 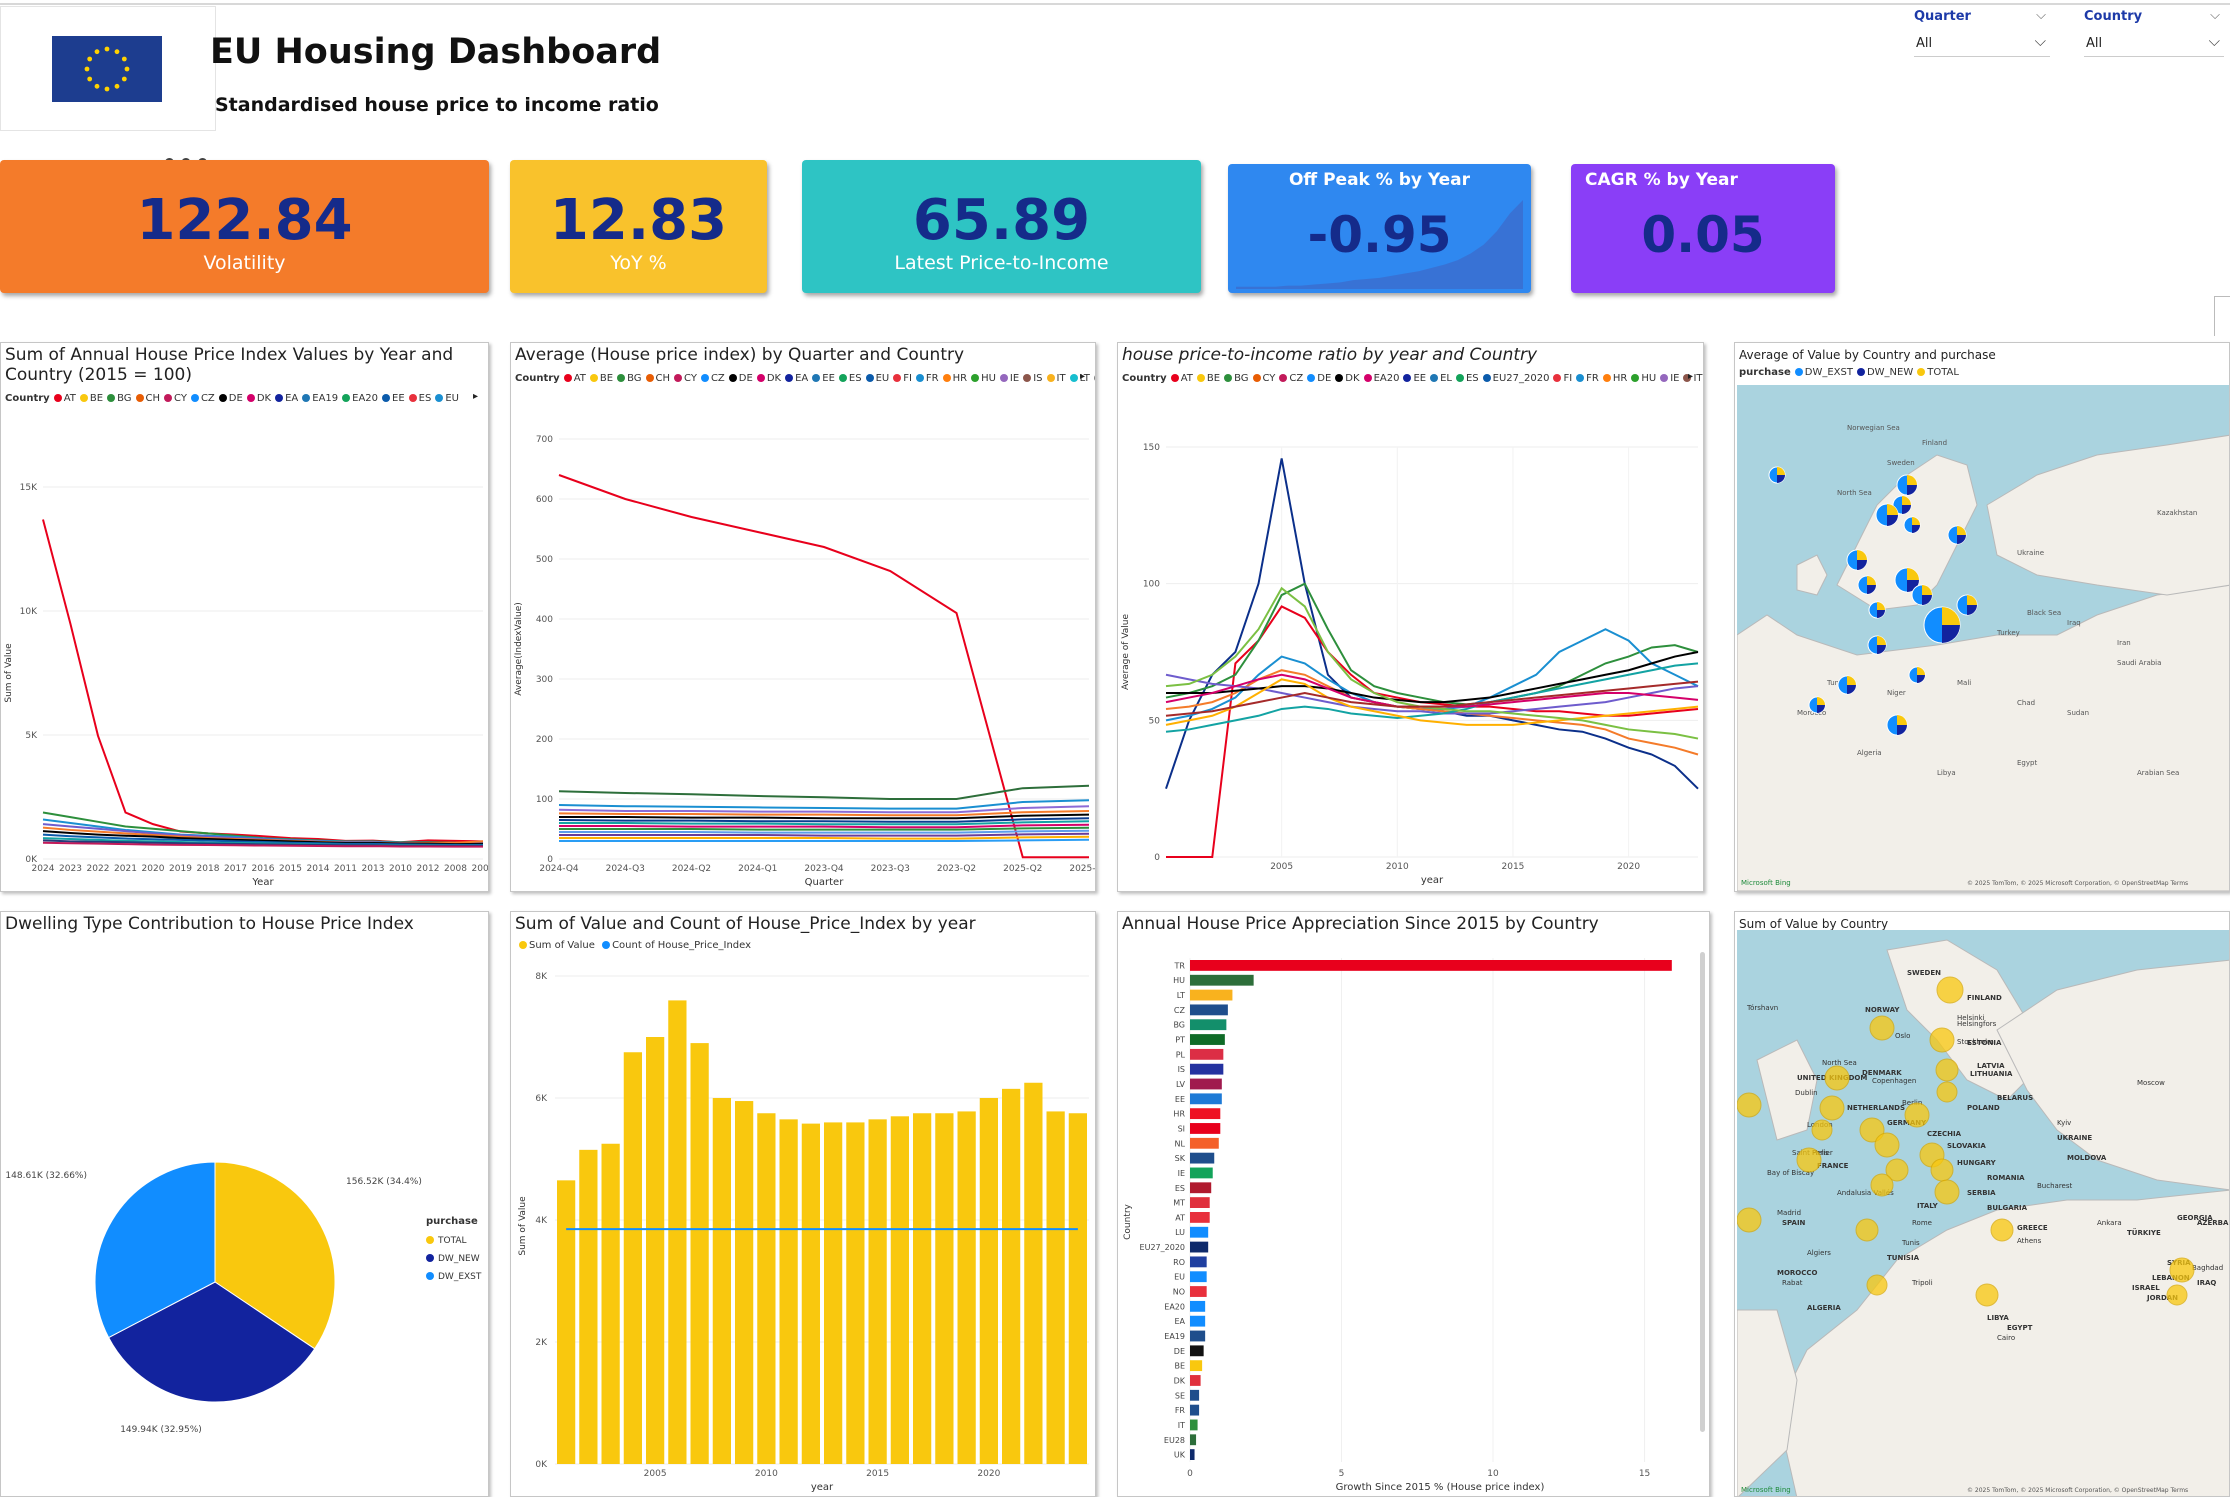 I want to click on country-slicer: Country ⌵ All ⌵, so click(x=2154, y=31).